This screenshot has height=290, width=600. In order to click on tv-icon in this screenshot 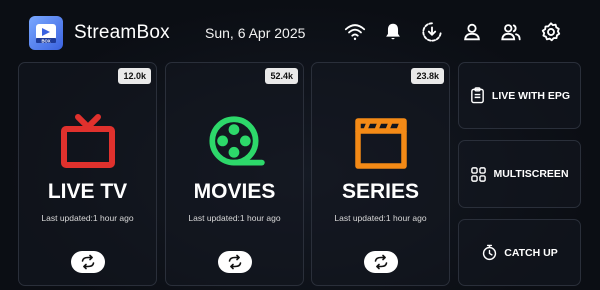, I will do `click(87, 143)`.